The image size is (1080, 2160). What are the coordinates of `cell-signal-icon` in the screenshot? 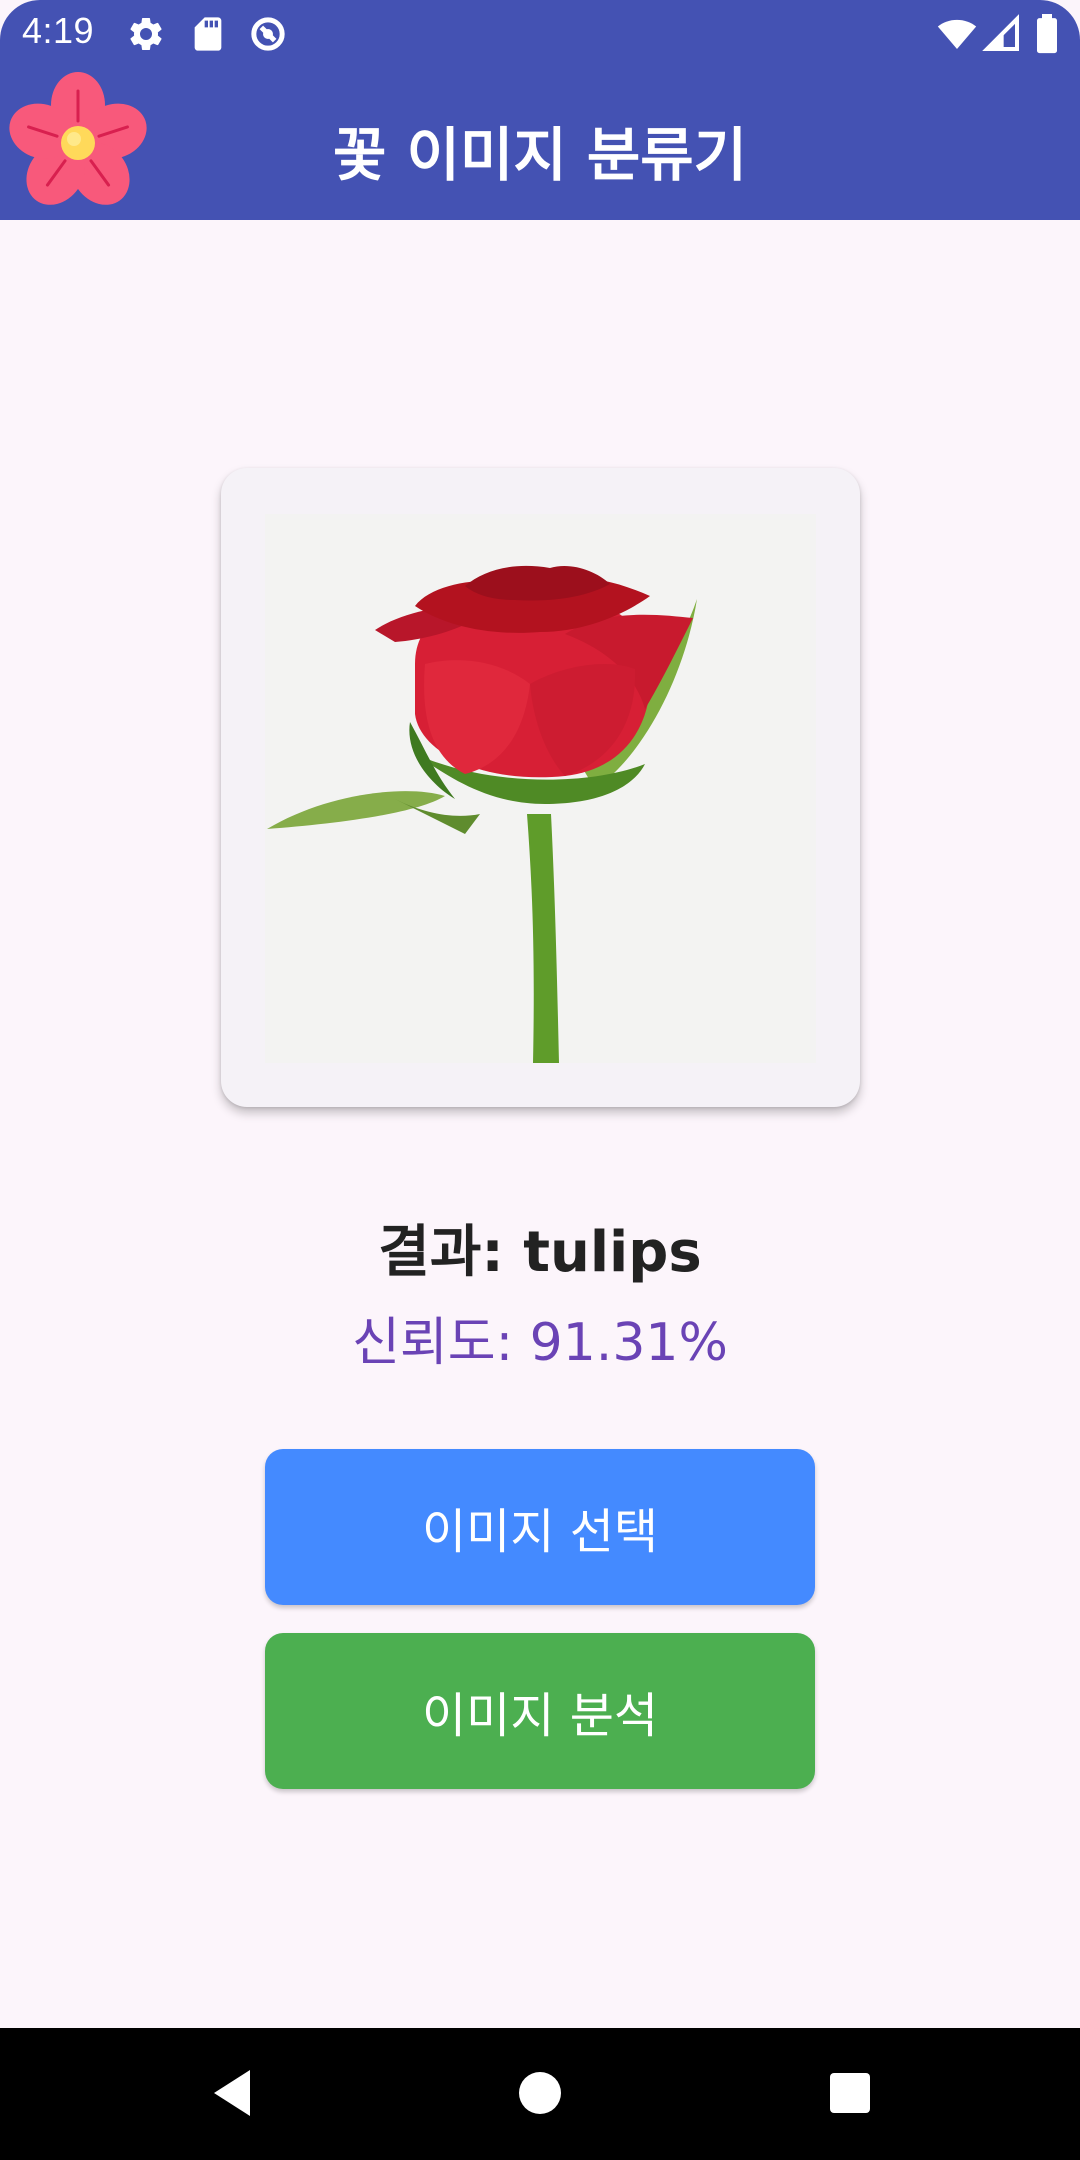 It's located at (1002, 34).